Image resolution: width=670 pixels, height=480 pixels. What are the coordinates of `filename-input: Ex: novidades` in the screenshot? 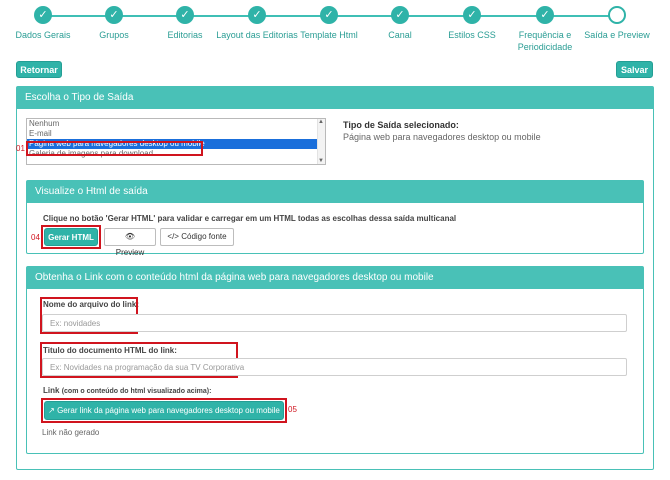 It's located at (334, 323).